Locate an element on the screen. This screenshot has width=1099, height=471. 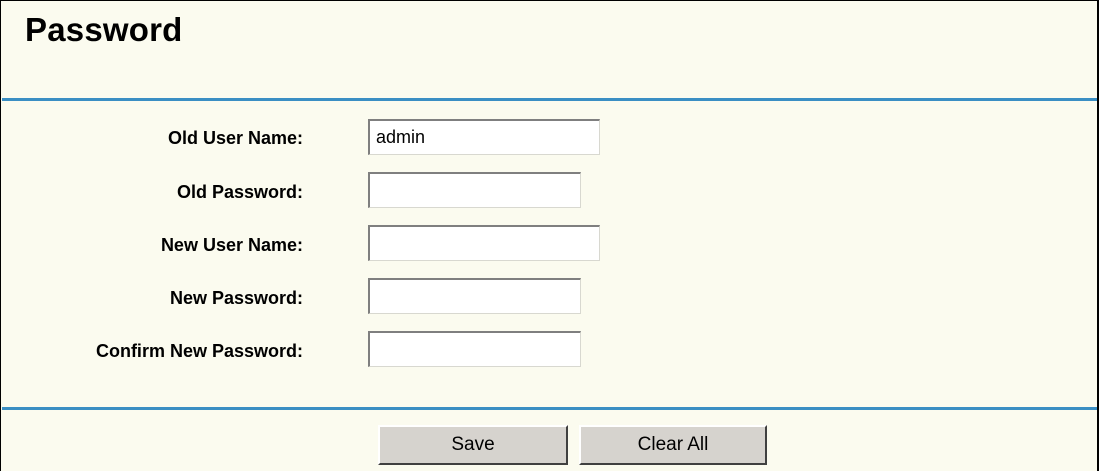
new-user-name-label: New User Name: is located at coordinates (231, 245).